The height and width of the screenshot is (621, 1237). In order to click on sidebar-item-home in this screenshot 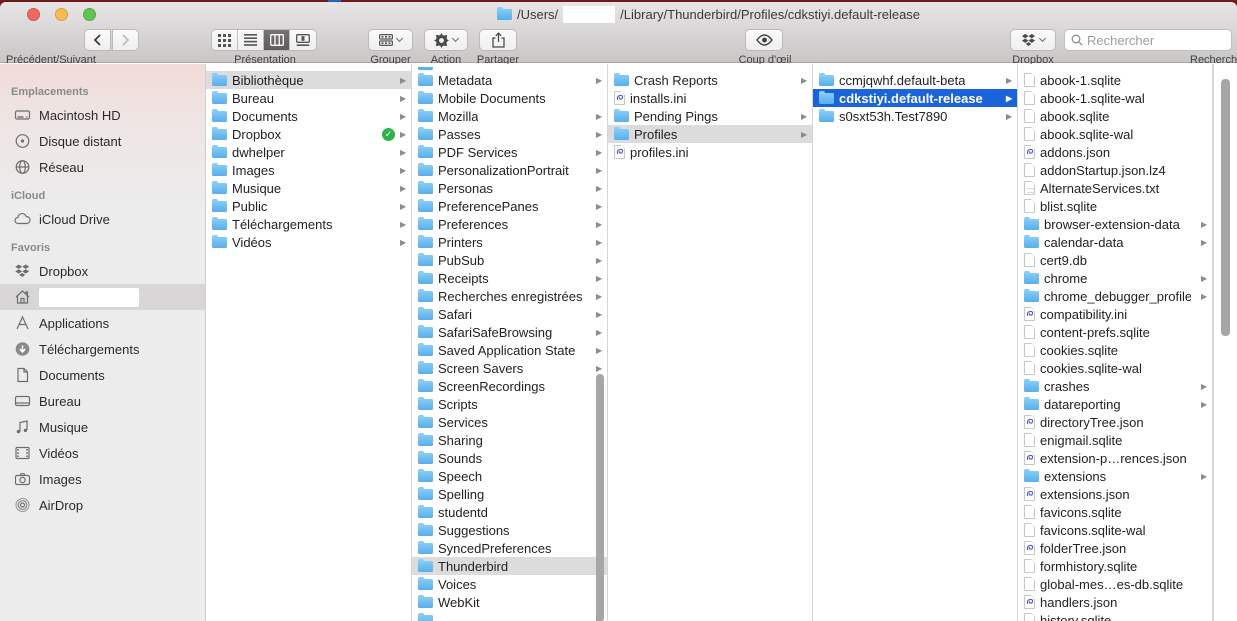, I will do `click(102, 297)`.